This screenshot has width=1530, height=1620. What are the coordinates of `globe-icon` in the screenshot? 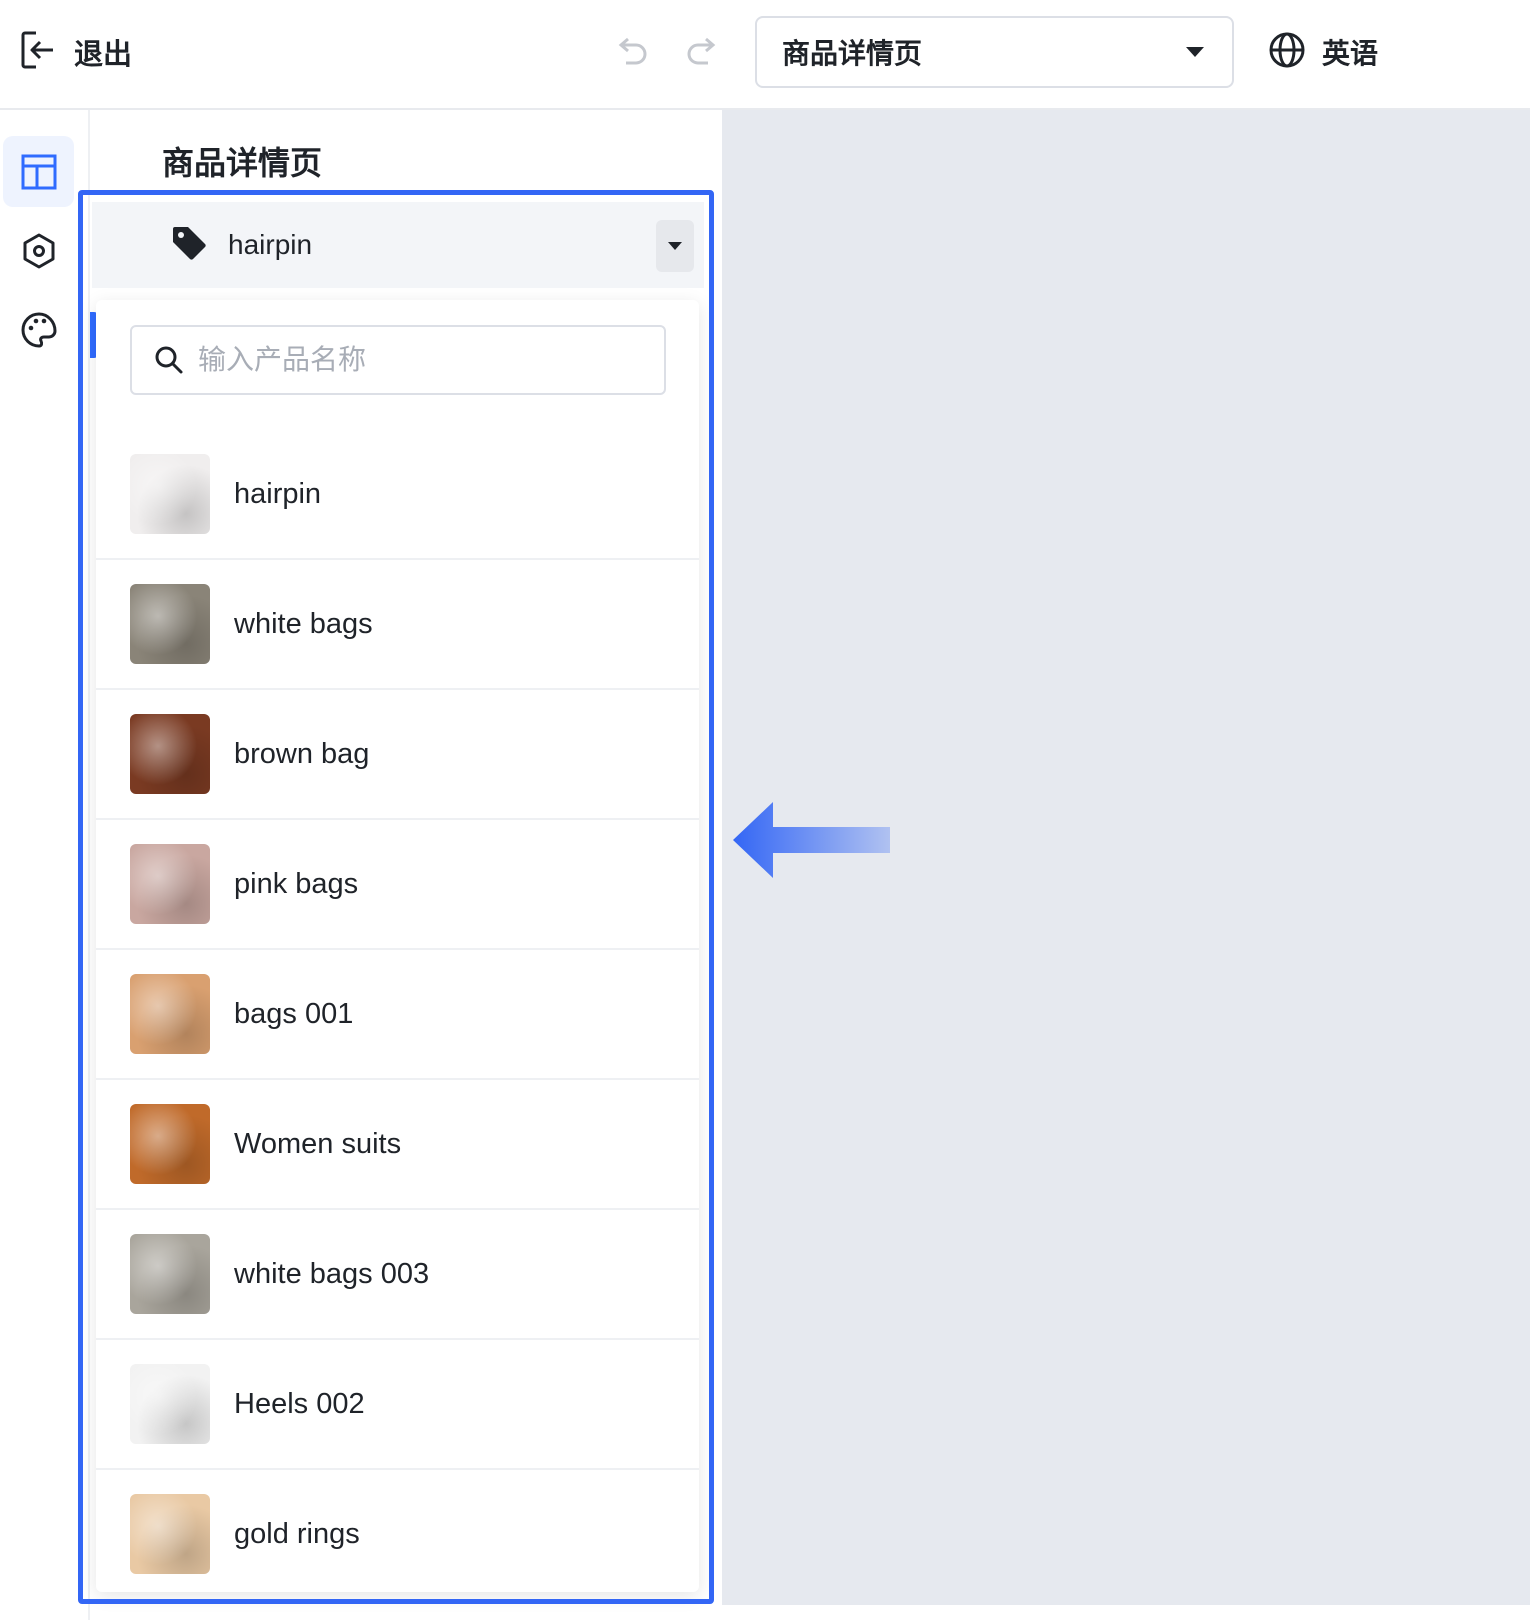 It's located at (1287, 52).